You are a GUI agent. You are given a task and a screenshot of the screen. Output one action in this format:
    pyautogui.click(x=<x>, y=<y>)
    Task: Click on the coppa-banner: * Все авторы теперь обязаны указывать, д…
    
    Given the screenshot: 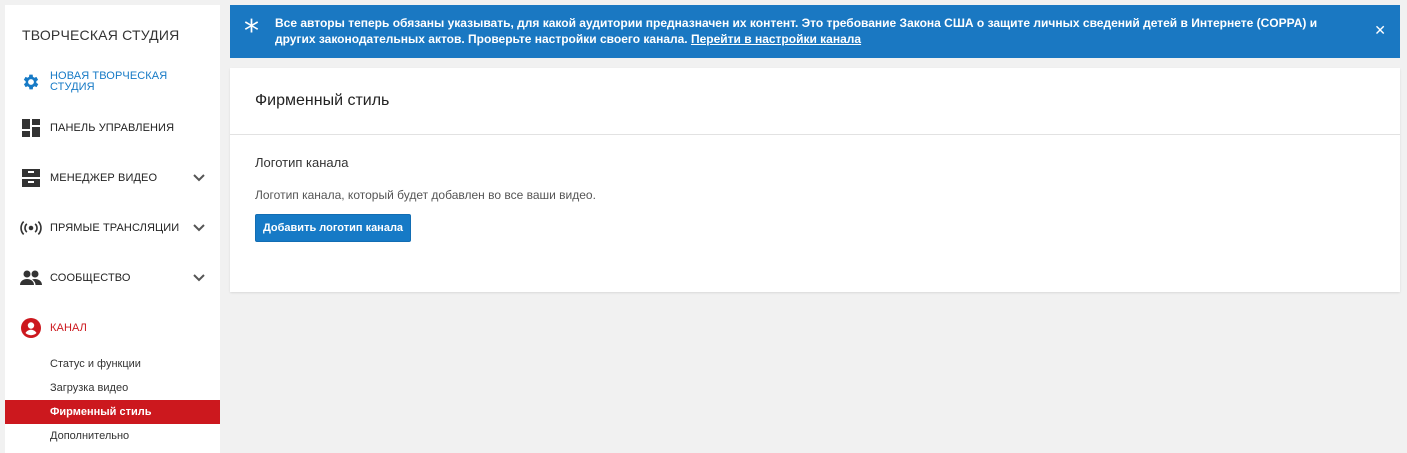 What is the action you would take?
    pyautogui.click(x=815, y=31)
    